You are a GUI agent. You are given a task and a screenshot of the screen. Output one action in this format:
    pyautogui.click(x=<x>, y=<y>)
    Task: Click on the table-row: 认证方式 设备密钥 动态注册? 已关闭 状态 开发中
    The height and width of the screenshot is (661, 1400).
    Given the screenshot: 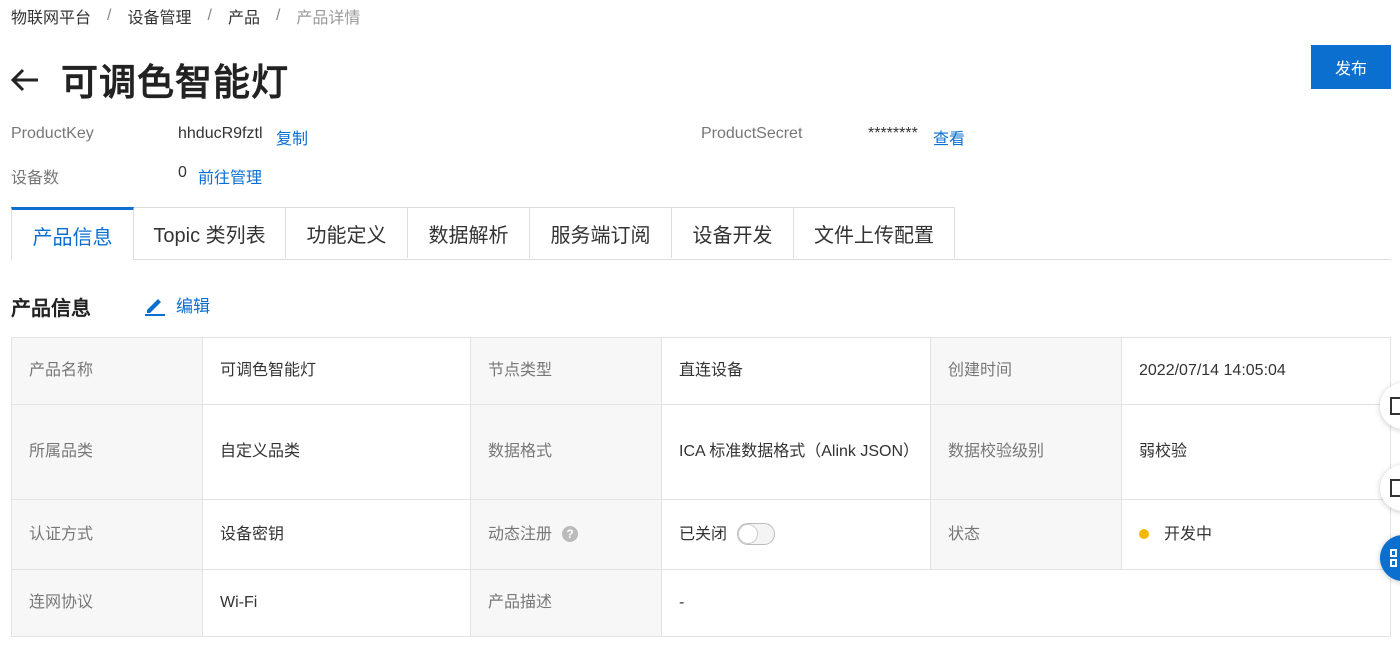 What is the action you would take?
    pyautogui.click(x=701, y=534)
    